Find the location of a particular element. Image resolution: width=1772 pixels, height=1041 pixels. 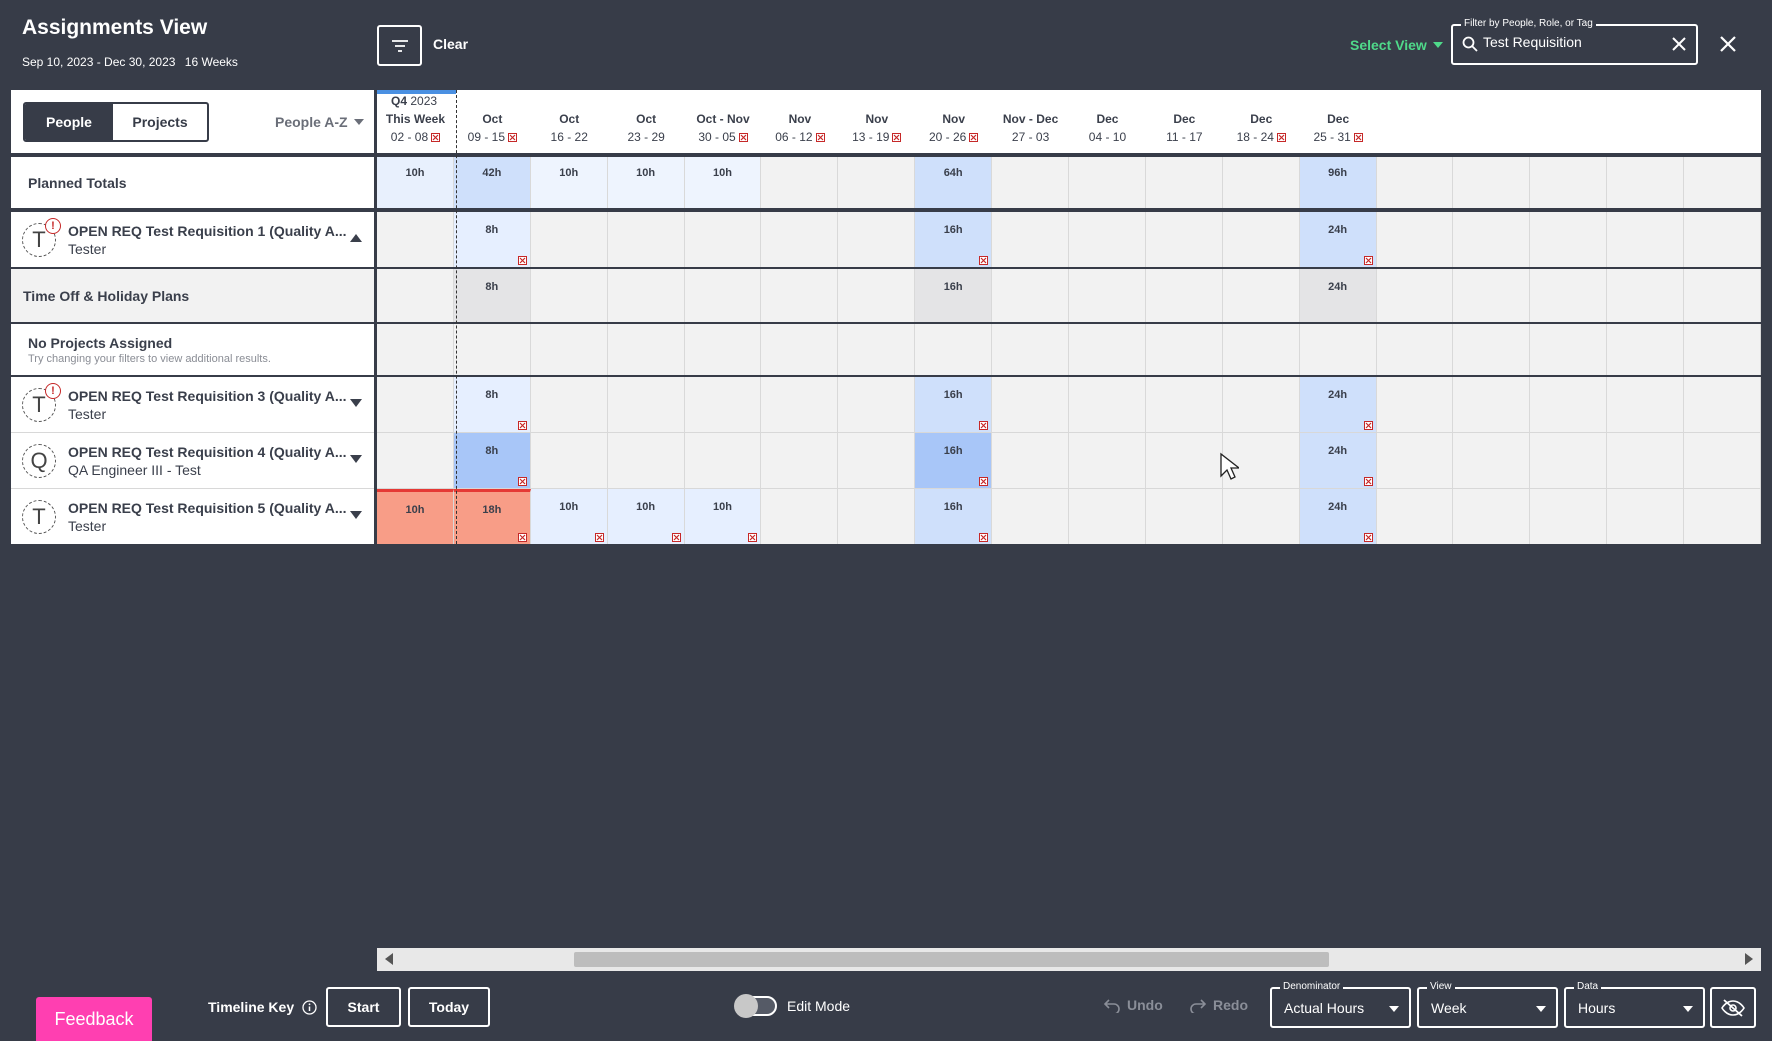

grid-cell: 8h is located at coordinates (492, 239).